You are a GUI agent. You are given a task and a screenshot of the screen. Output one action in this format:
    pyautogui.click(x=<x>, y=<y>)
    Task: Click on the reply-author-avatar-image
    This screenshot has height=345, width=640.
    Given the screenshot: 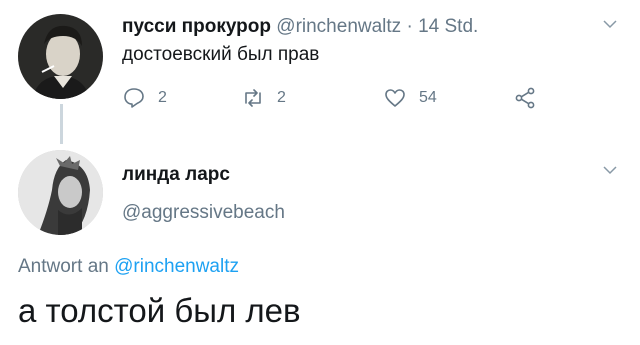 What is the action you would take?
    pyautogui.click(x=60, y=192)
    